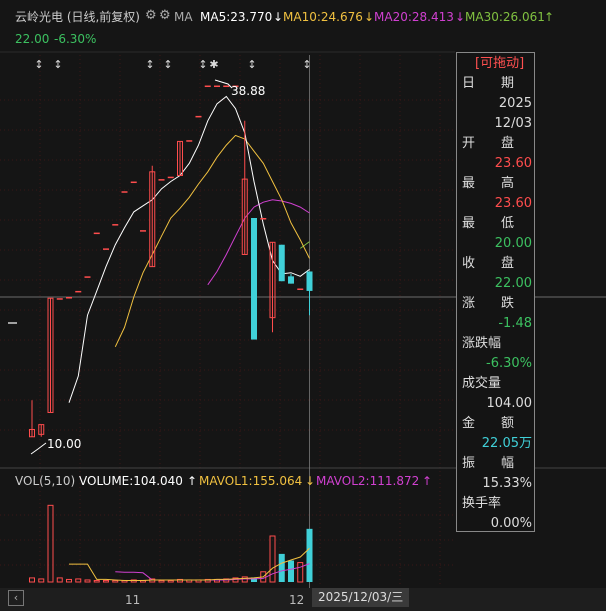 The width and height of the screenshot is (606, 611). What do you see at coordinates (515, 103) in the screenshot?
I see `date-year: 2025` at bounding box center [515, 103].